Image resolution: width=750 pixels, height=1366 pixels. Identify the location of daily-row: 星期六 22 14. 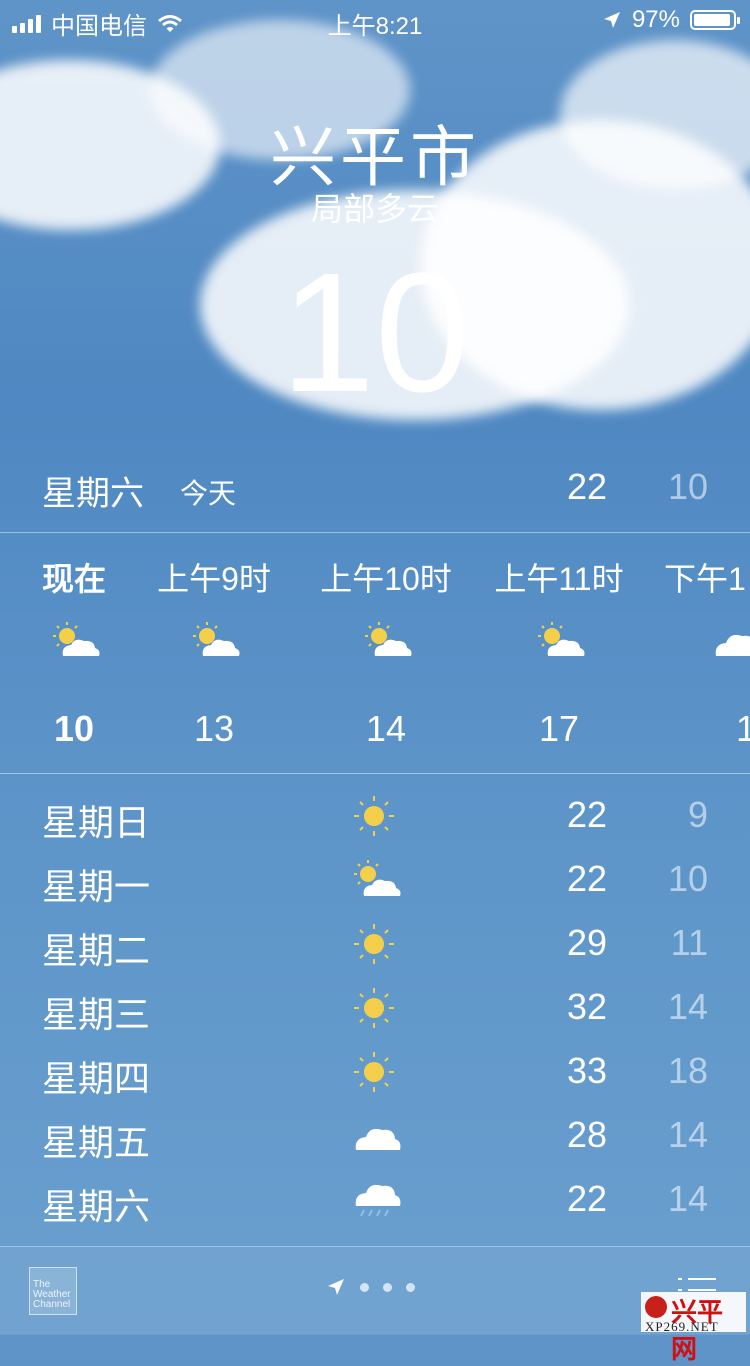
(375, 1206).